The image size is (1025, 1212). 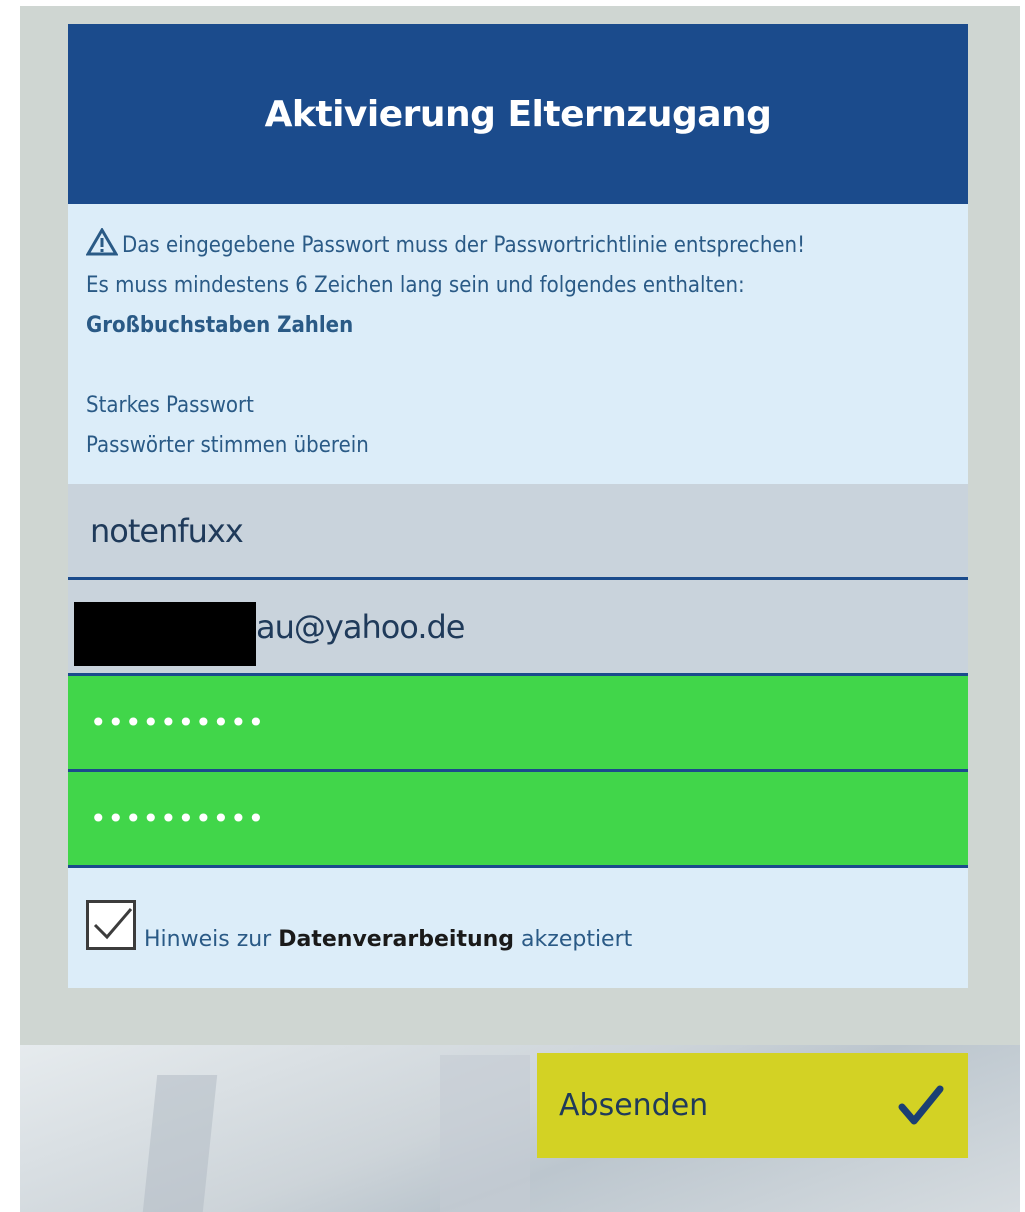 What do you see at coordinates (634, 1105) in the screenshot?
I see `submit-label: Absenden` at bounding box center [634, 1105].